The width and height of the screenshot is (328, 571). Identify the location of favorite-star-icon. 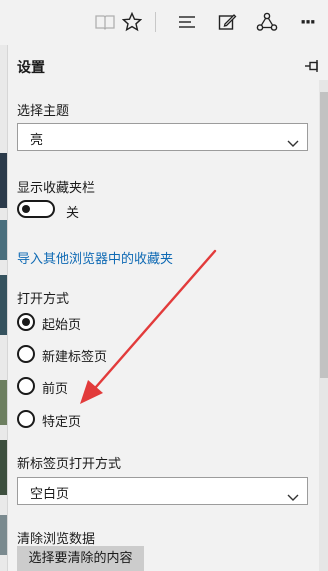
(132, 22).